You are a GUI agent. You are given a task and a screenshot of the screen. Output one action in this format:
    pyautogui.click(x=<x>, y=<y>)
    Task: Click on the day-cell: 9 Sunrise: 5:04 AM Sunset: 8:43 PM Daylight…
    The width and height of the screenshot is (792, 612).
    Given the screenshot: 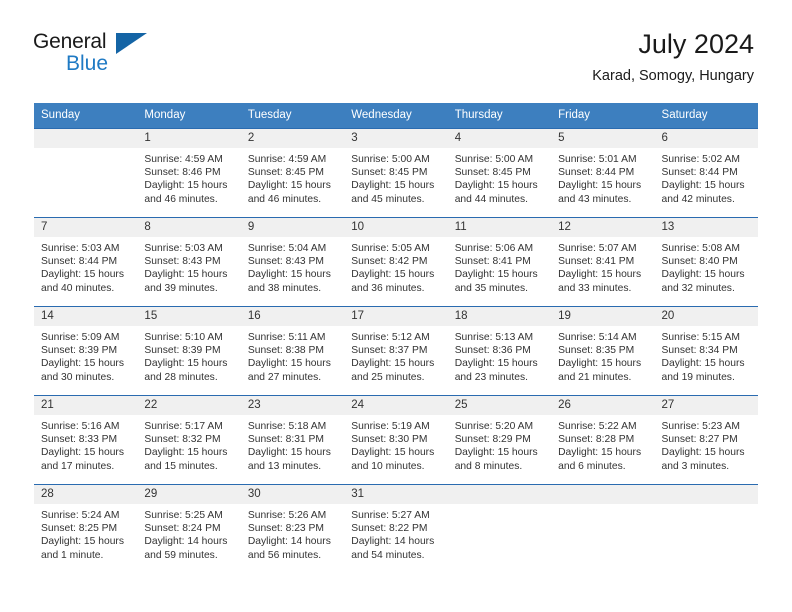 What is the action you would take?
    pyautogui.click(x=292, y=262)
    